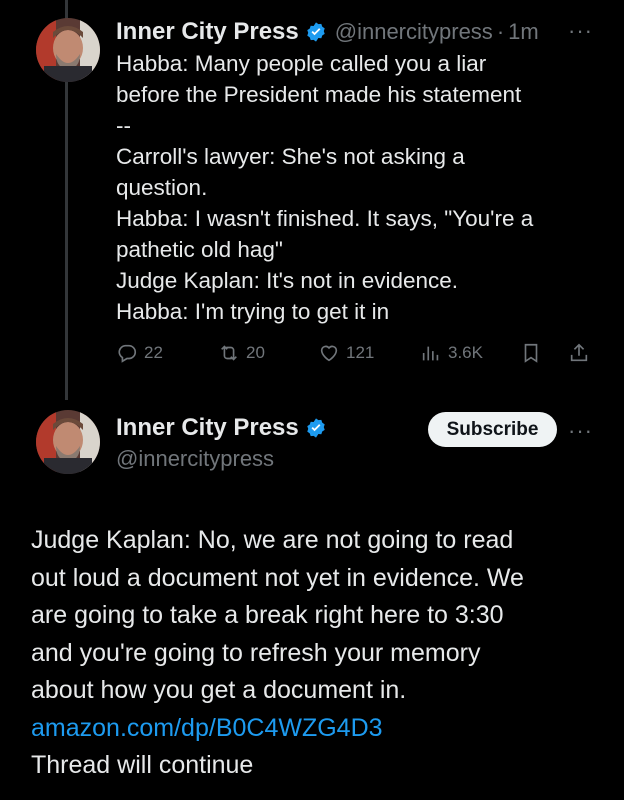 The height and width of the screenshot is (800, 624). Describe the element at coordinates (523, 32) in the screenshot. I see `timestamp: 1m` at that location.